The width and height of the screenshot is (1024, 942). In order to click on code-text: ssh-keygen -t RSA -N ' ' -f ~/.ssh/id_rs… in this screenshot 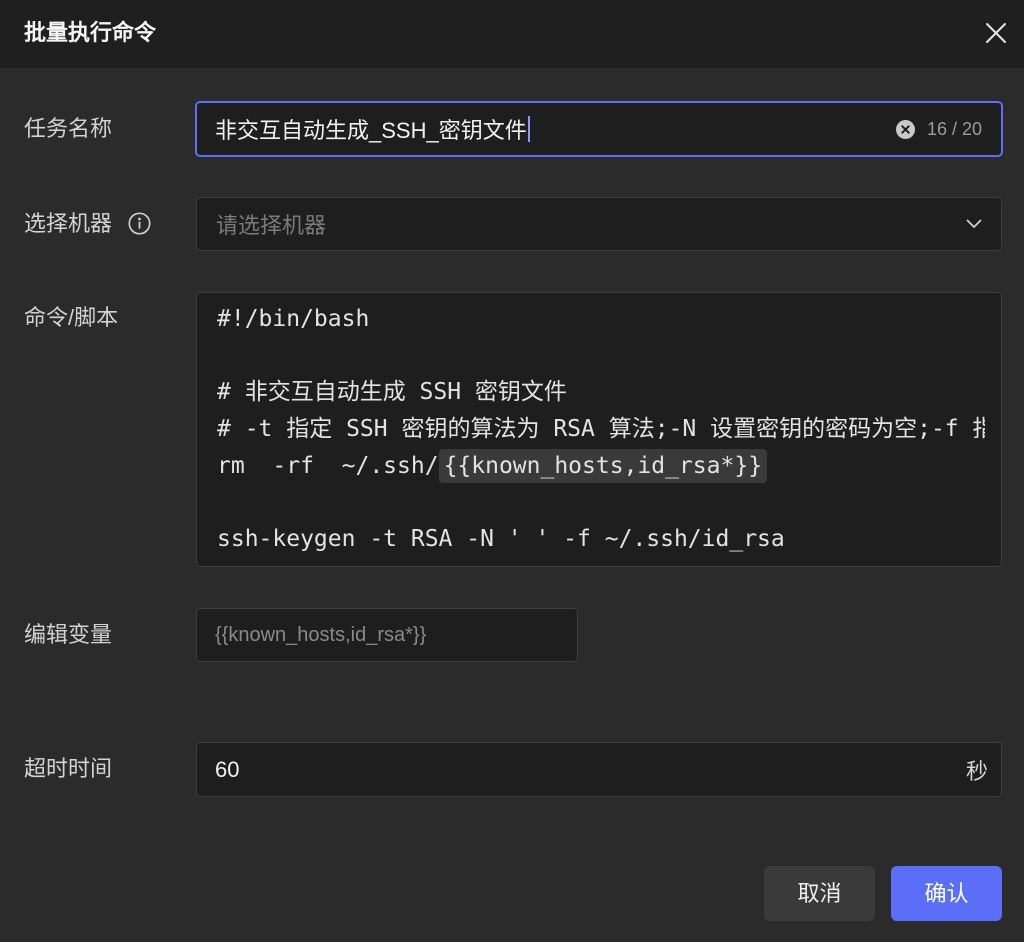, I will do `click(501, 539)`.